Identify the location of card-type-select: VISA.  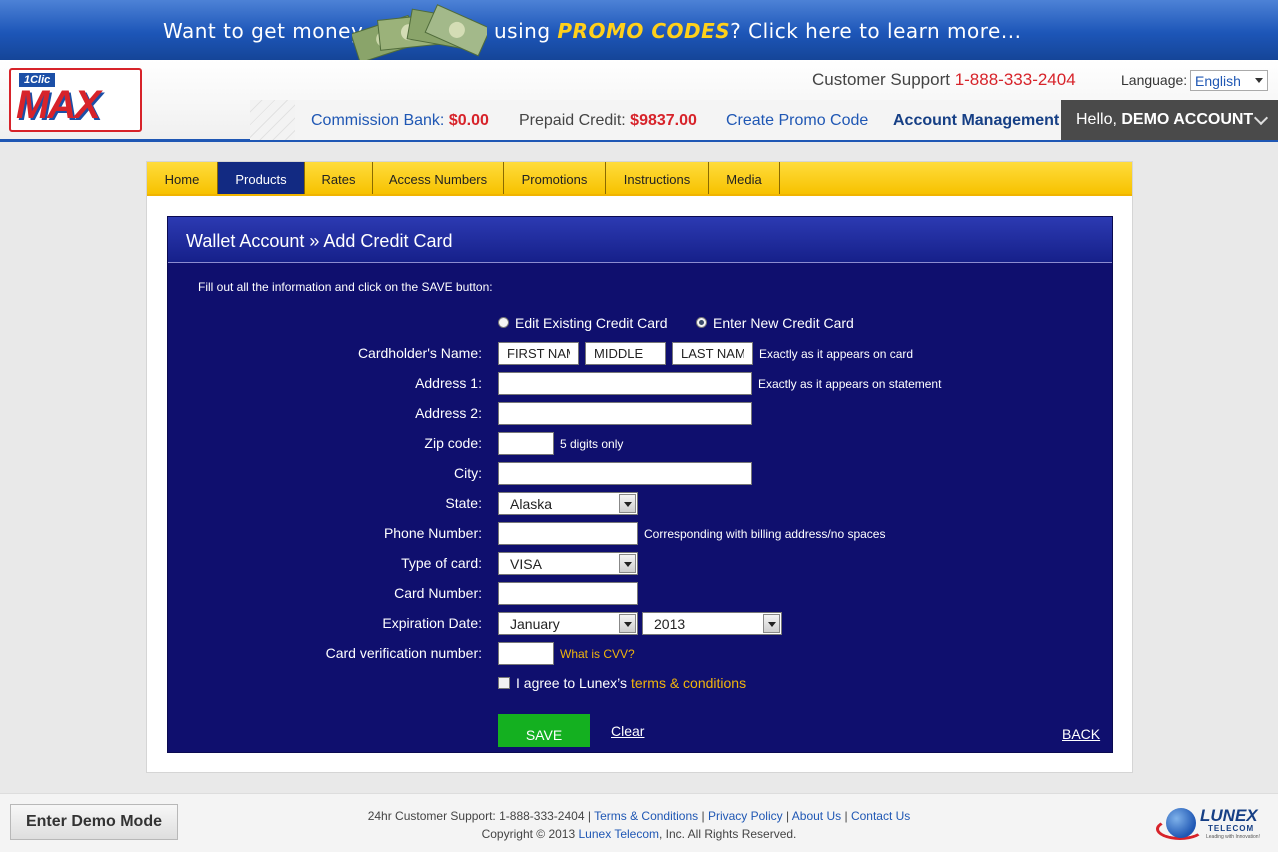
(568, 563).